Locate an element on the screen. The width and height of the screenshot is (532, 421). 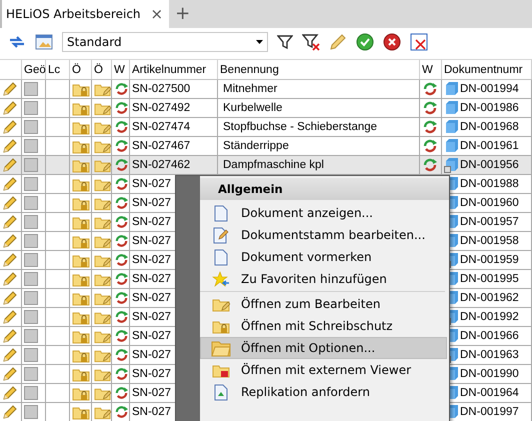
table-cell: DN-001959 is located at coordinates (489, 260).